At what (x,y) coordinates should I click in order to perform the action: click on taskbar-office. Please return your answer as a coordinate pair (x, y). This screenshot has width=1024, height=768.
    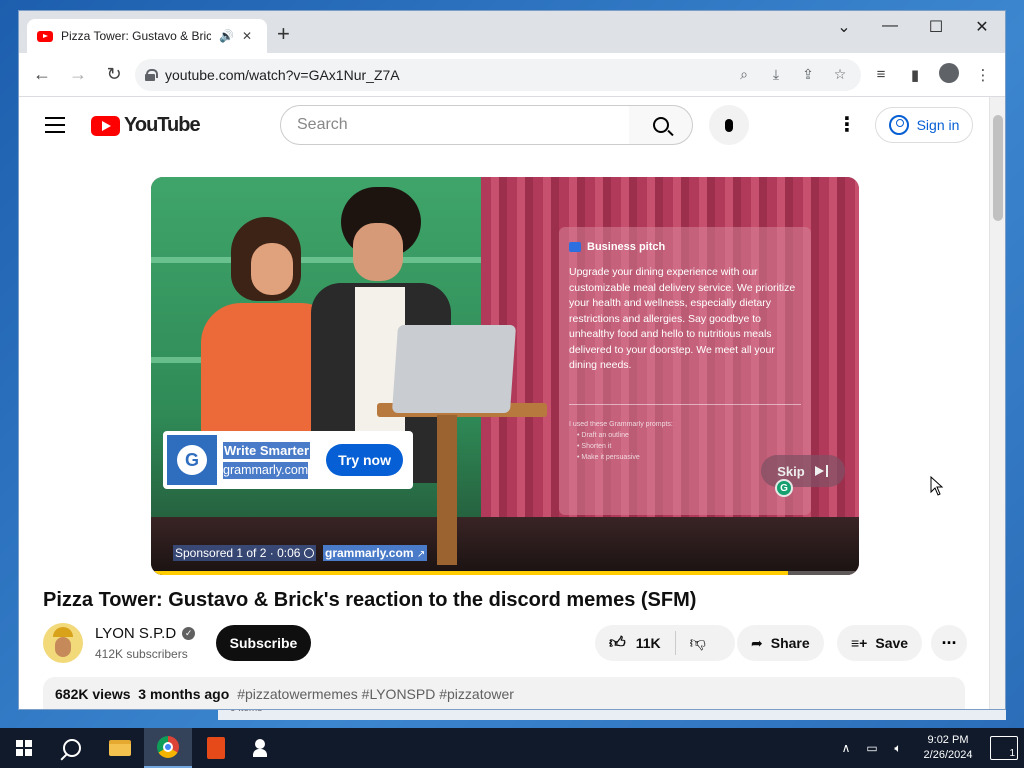
    Looking at the image, I should click on (216, 748).